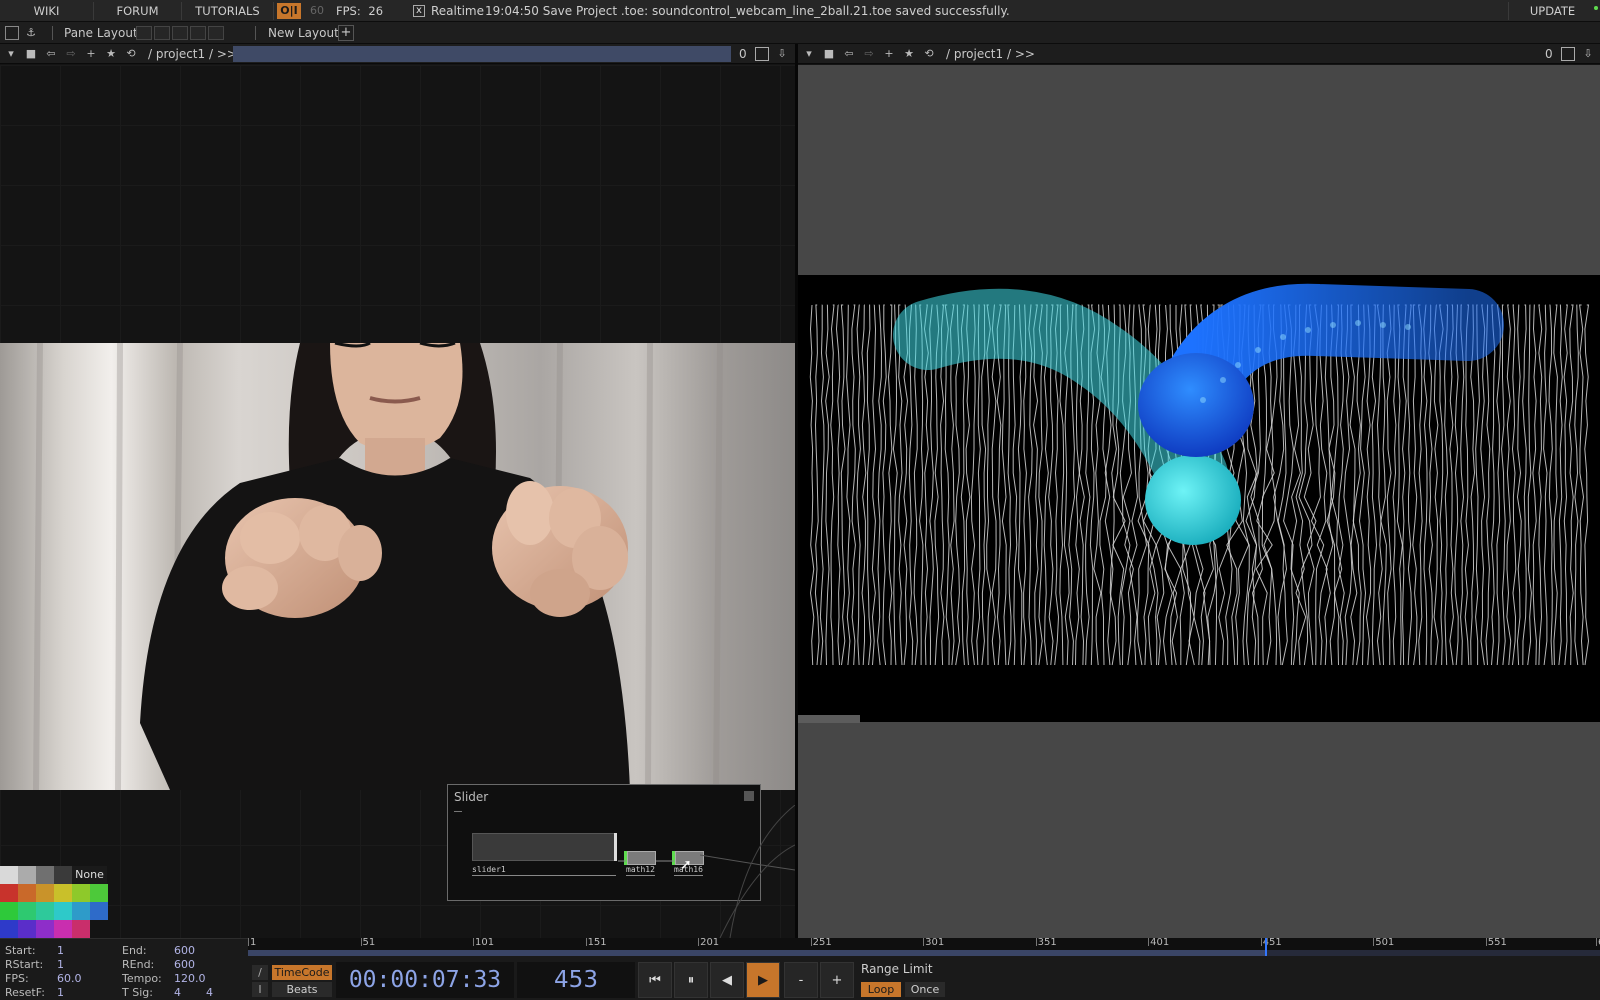 The image size is (1600, 1000). What do you see at coordinates (419, 11) in the screenshot?
I see `realtime-checkbox: x` at bounding box center [419, 11].